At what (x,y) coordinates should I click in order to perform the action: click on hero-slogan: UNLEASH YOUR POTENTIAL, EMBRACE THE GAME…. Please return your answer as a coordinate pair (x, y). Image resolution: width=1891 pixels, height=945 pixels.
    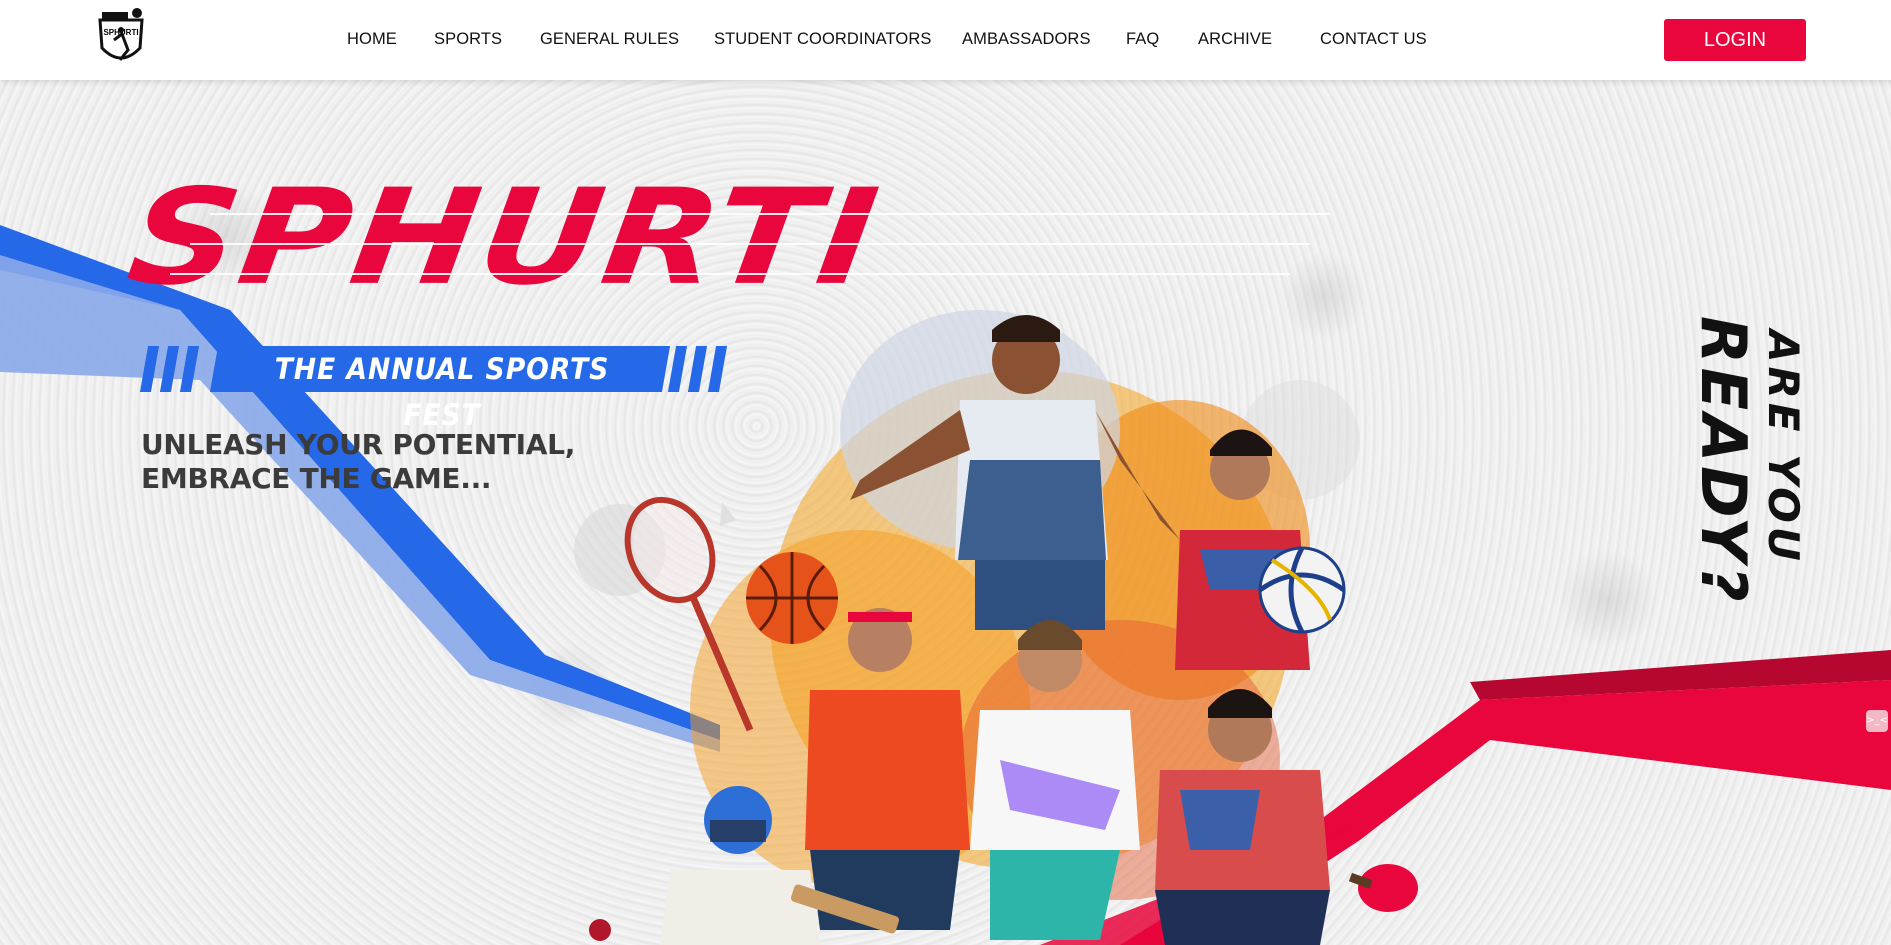
    Looking at the image, I should click on (358, 462).